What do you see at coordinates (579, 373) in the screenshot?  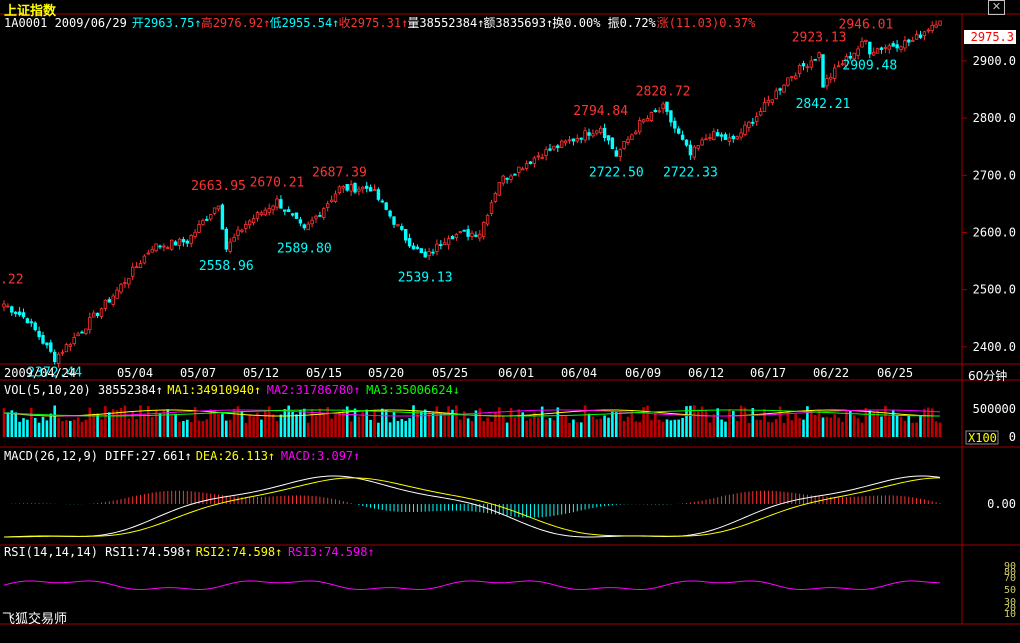 I see `date-label: 06/04` at bounding box center [579, 373].